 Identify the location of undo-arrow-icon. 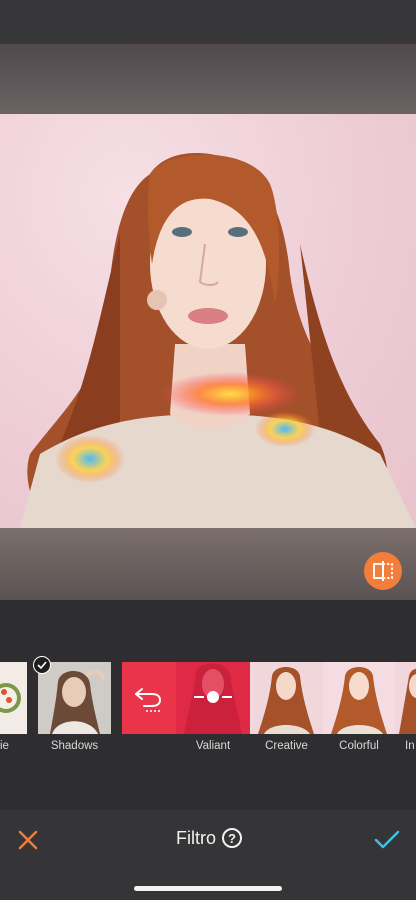
(148, 700).